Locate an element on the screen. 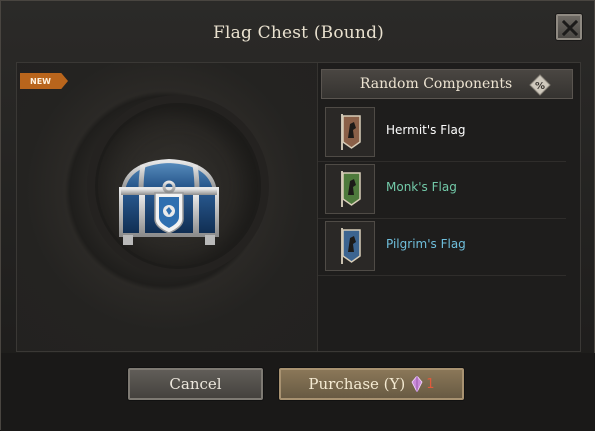 This screenshot has width=595, height=431. component-name: Monk's Flag is located at coordinates (421, 187).